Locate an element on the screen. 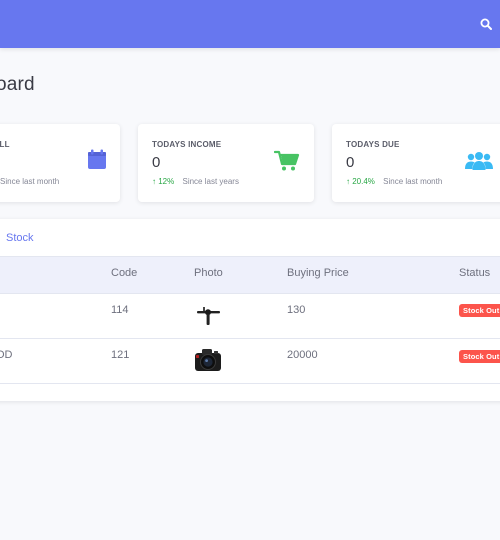  cell-code: 114 is located at coordinates (120, 310).